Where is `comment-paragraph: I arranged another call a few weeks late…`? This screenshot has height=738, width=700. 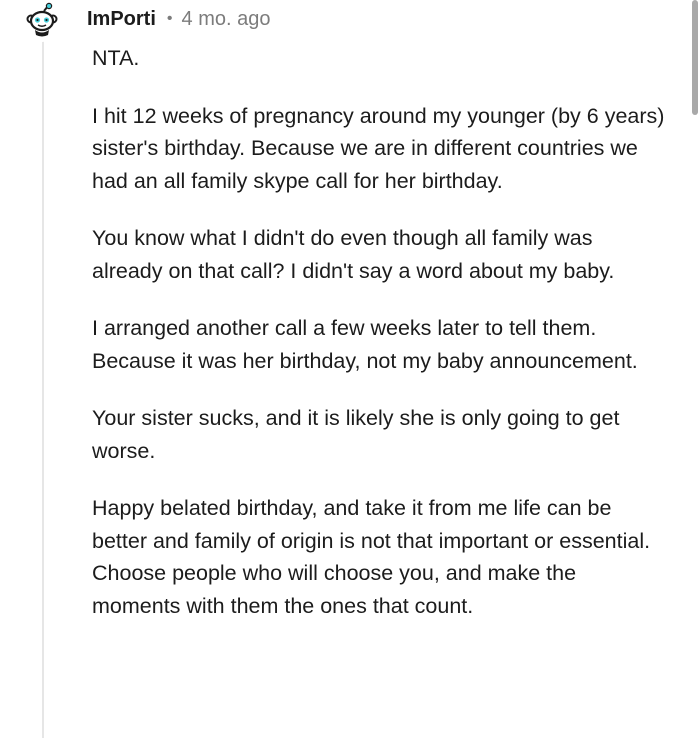 comment-paragraph: I arranged another call a few weeks late… is located at coordinates (365, 344).